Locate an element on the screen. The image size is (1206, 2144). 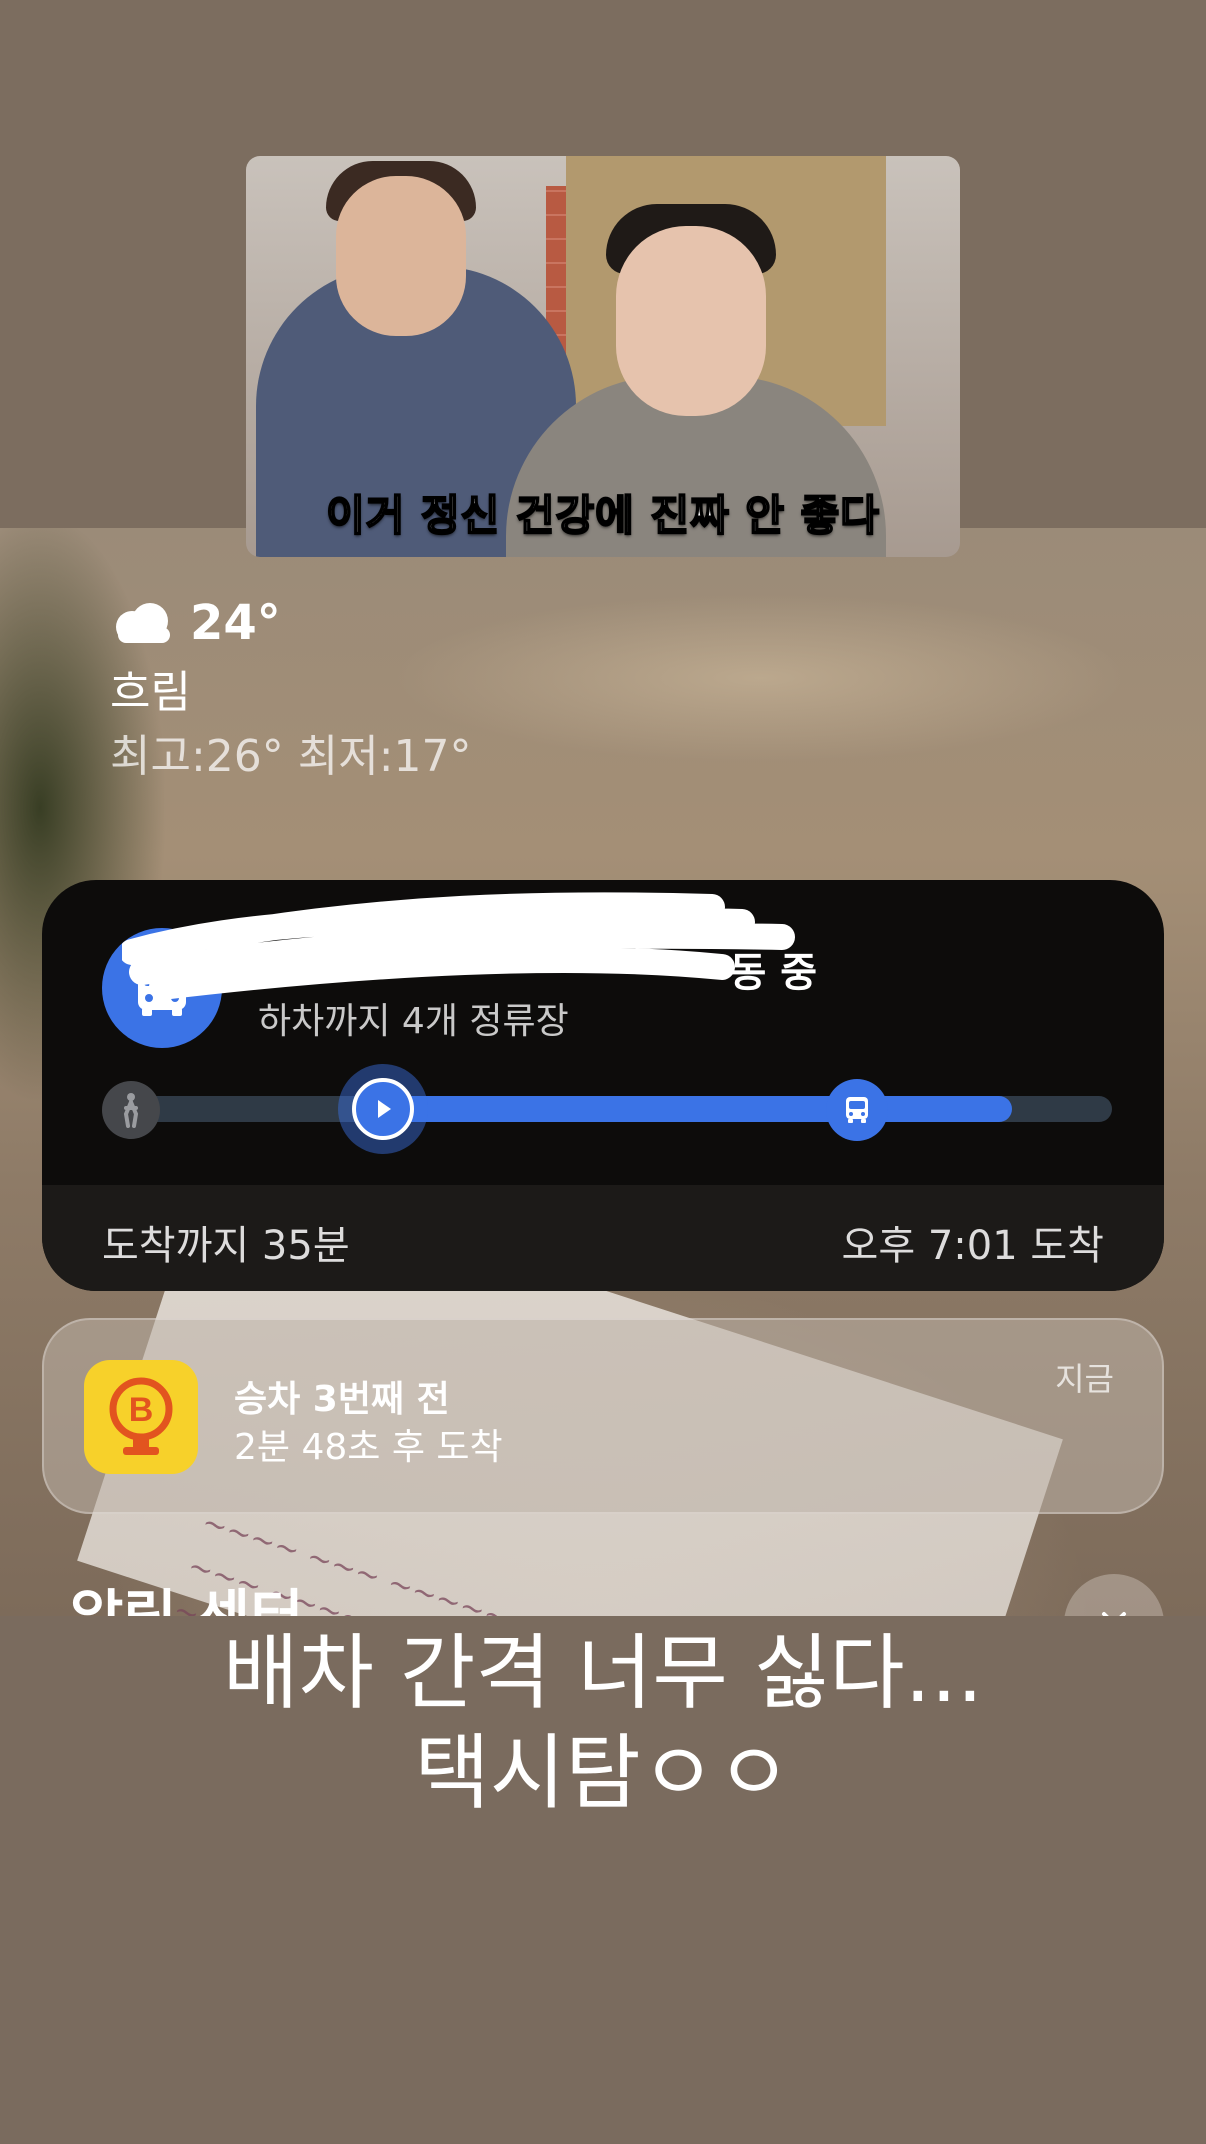
route-progress-fill is located at coordinates (687, 1109).